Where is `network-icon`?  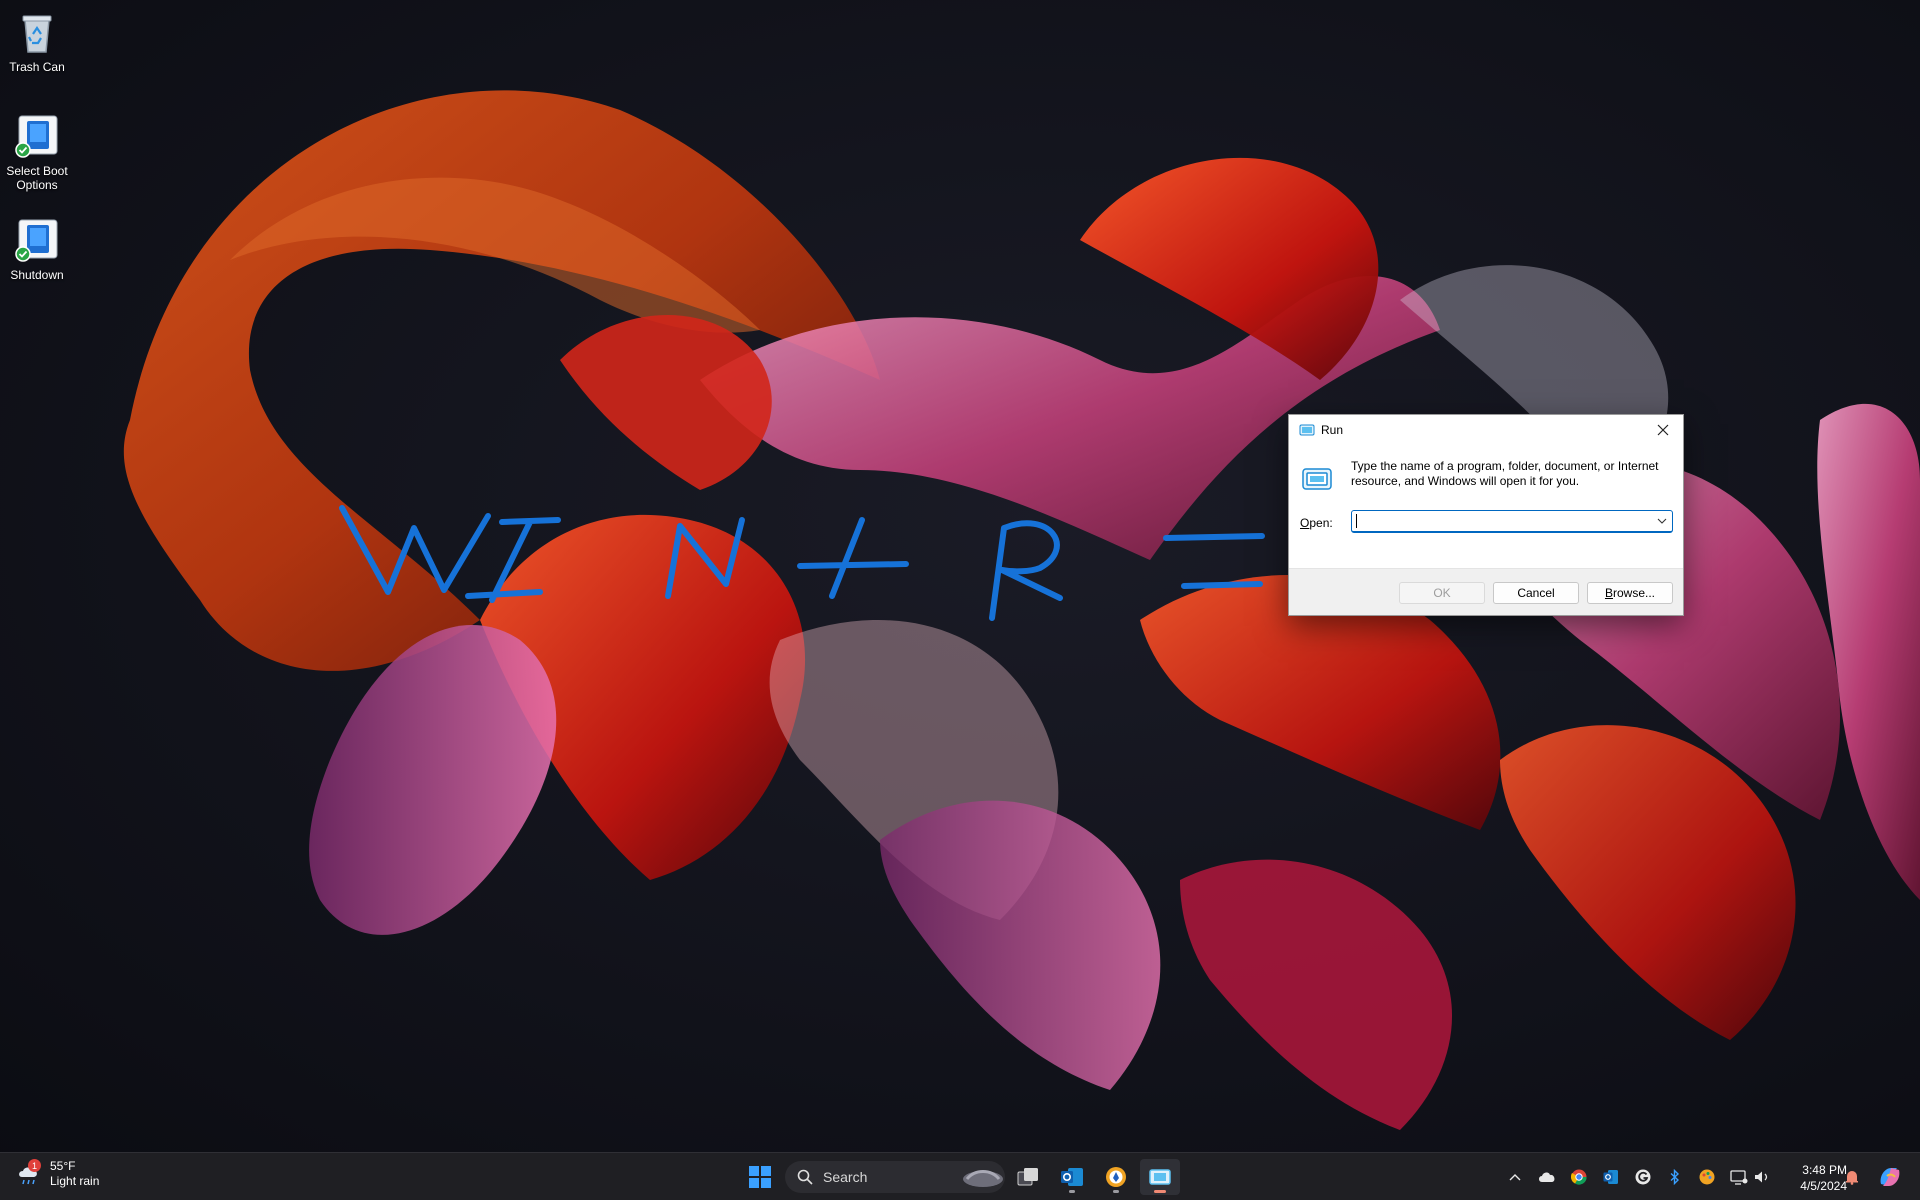
network-icon is located at coordinates (1739, 1177).